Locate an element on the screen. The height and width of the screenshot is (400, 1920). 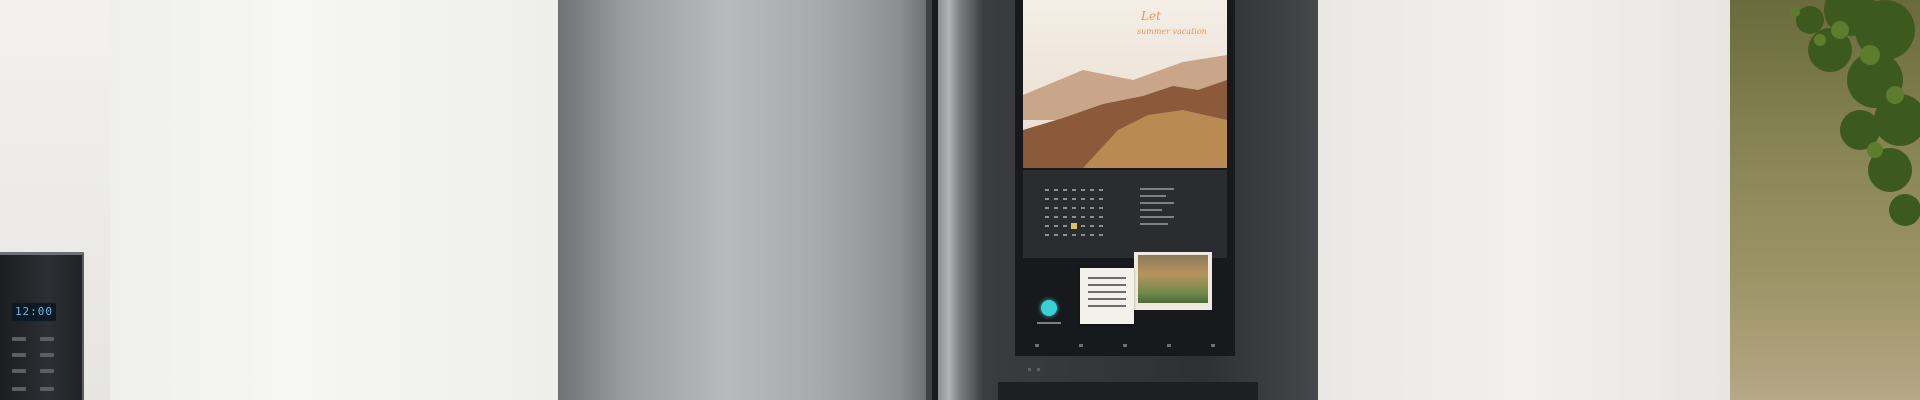
hanging-plant is located at coordinates (1855, 113).